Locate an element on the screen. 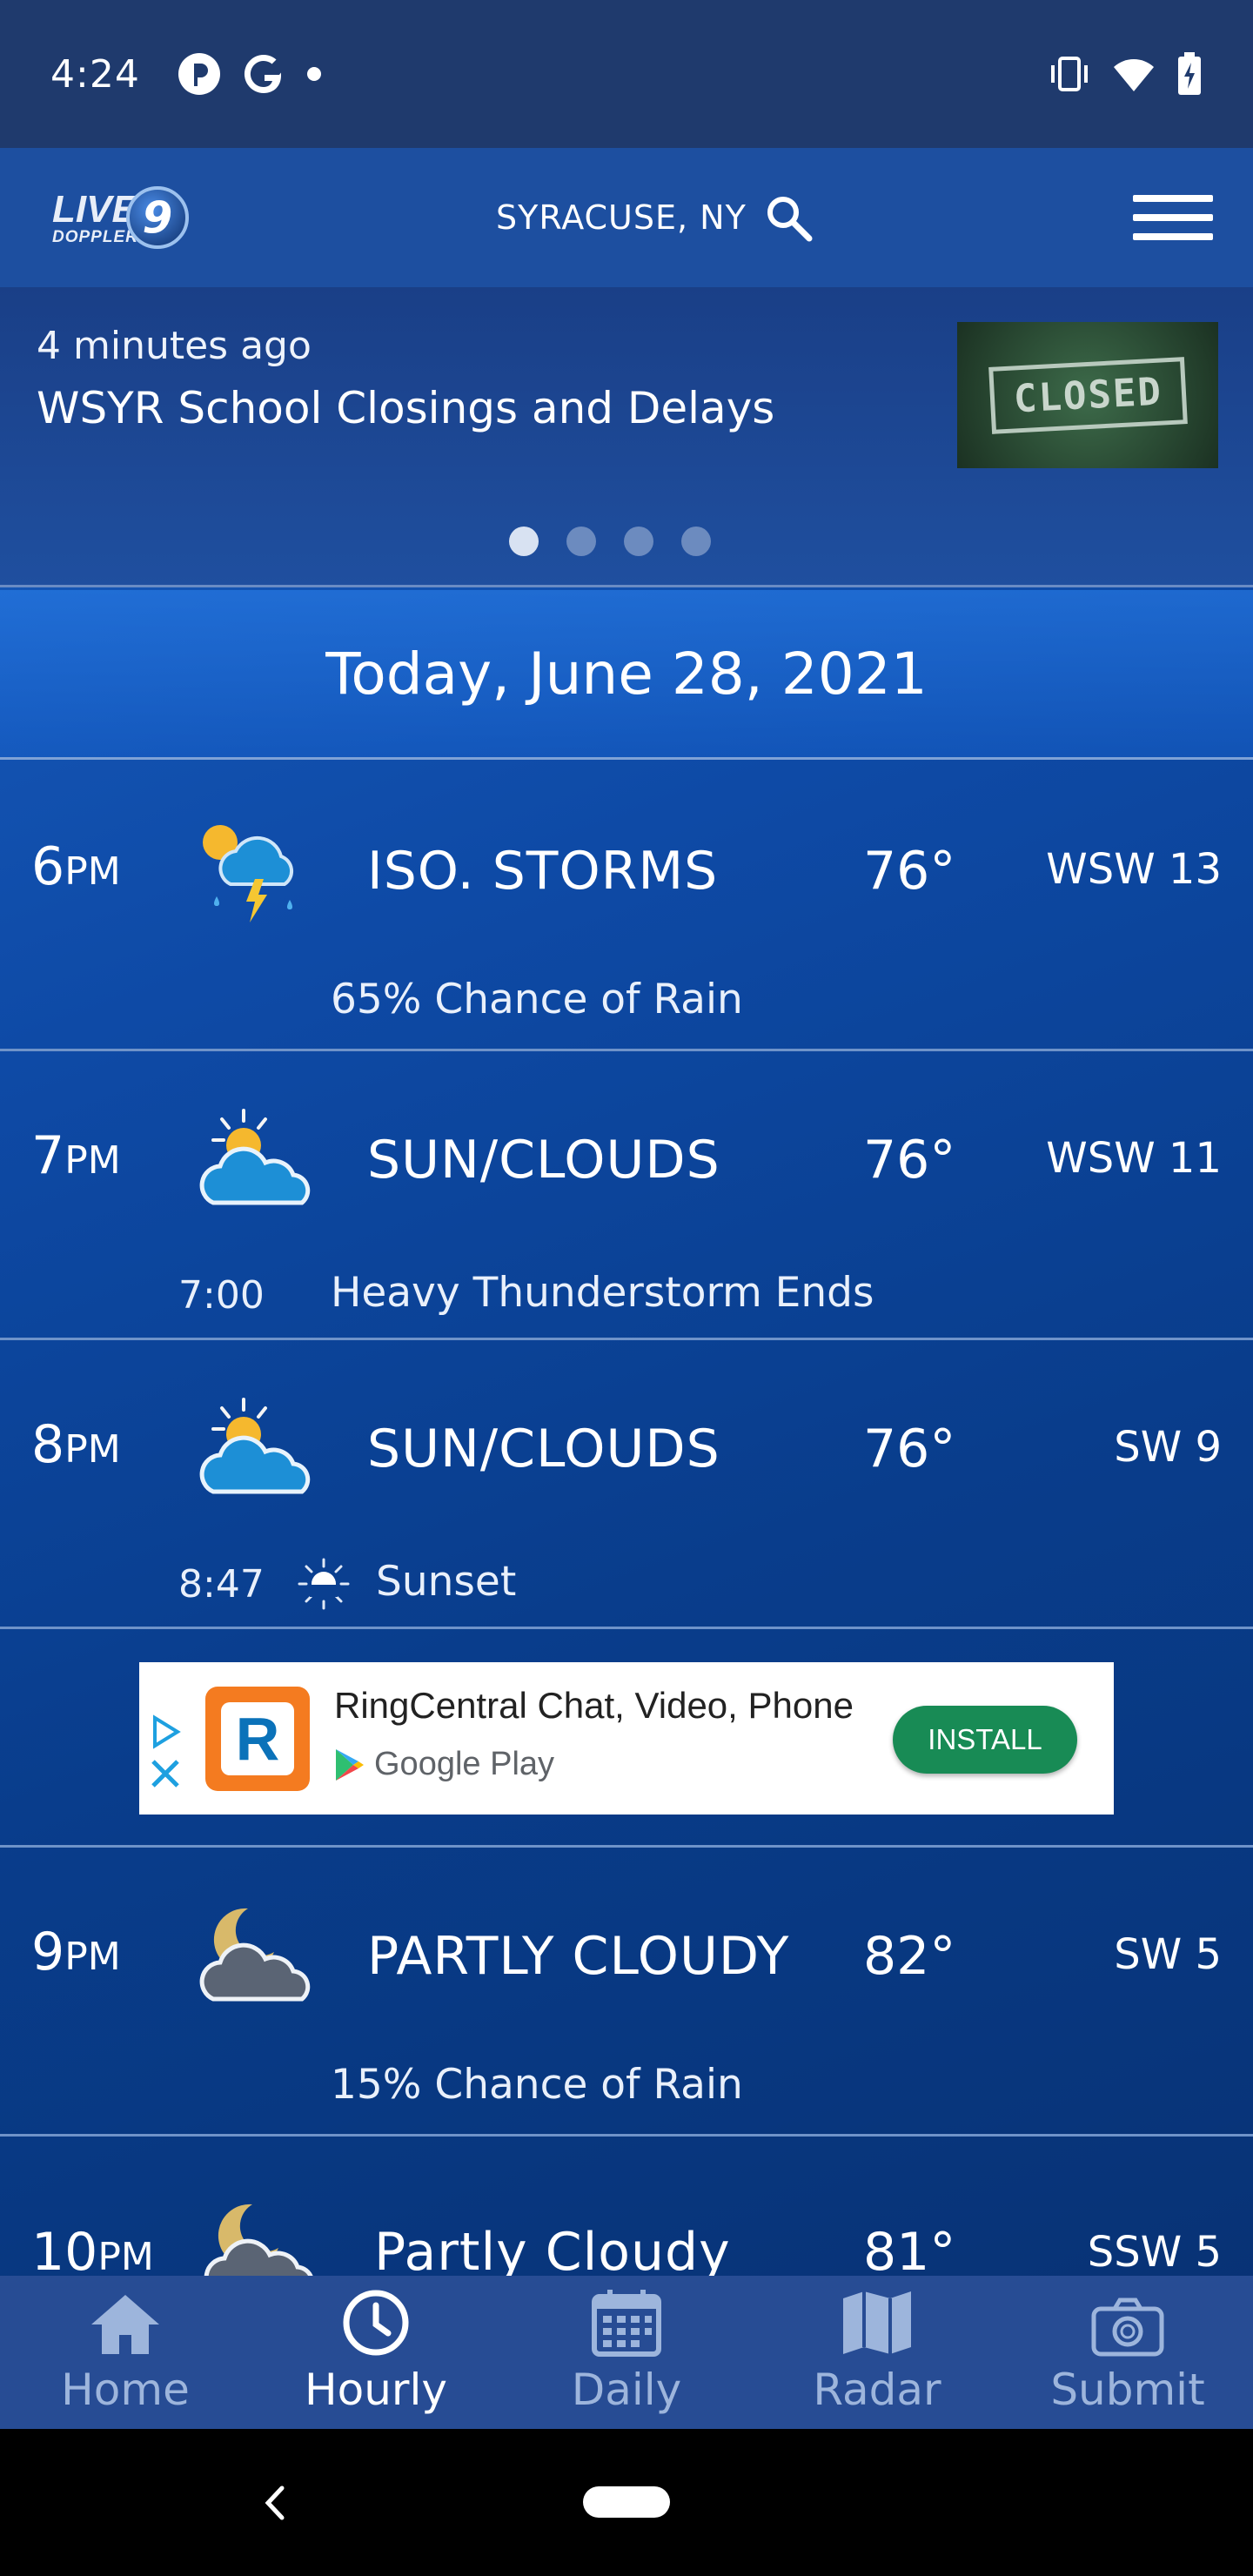 The width and height of the screenshot is (1253, 2576). location-label: SYRACUSE, NY is located at coordinates (621, 217).